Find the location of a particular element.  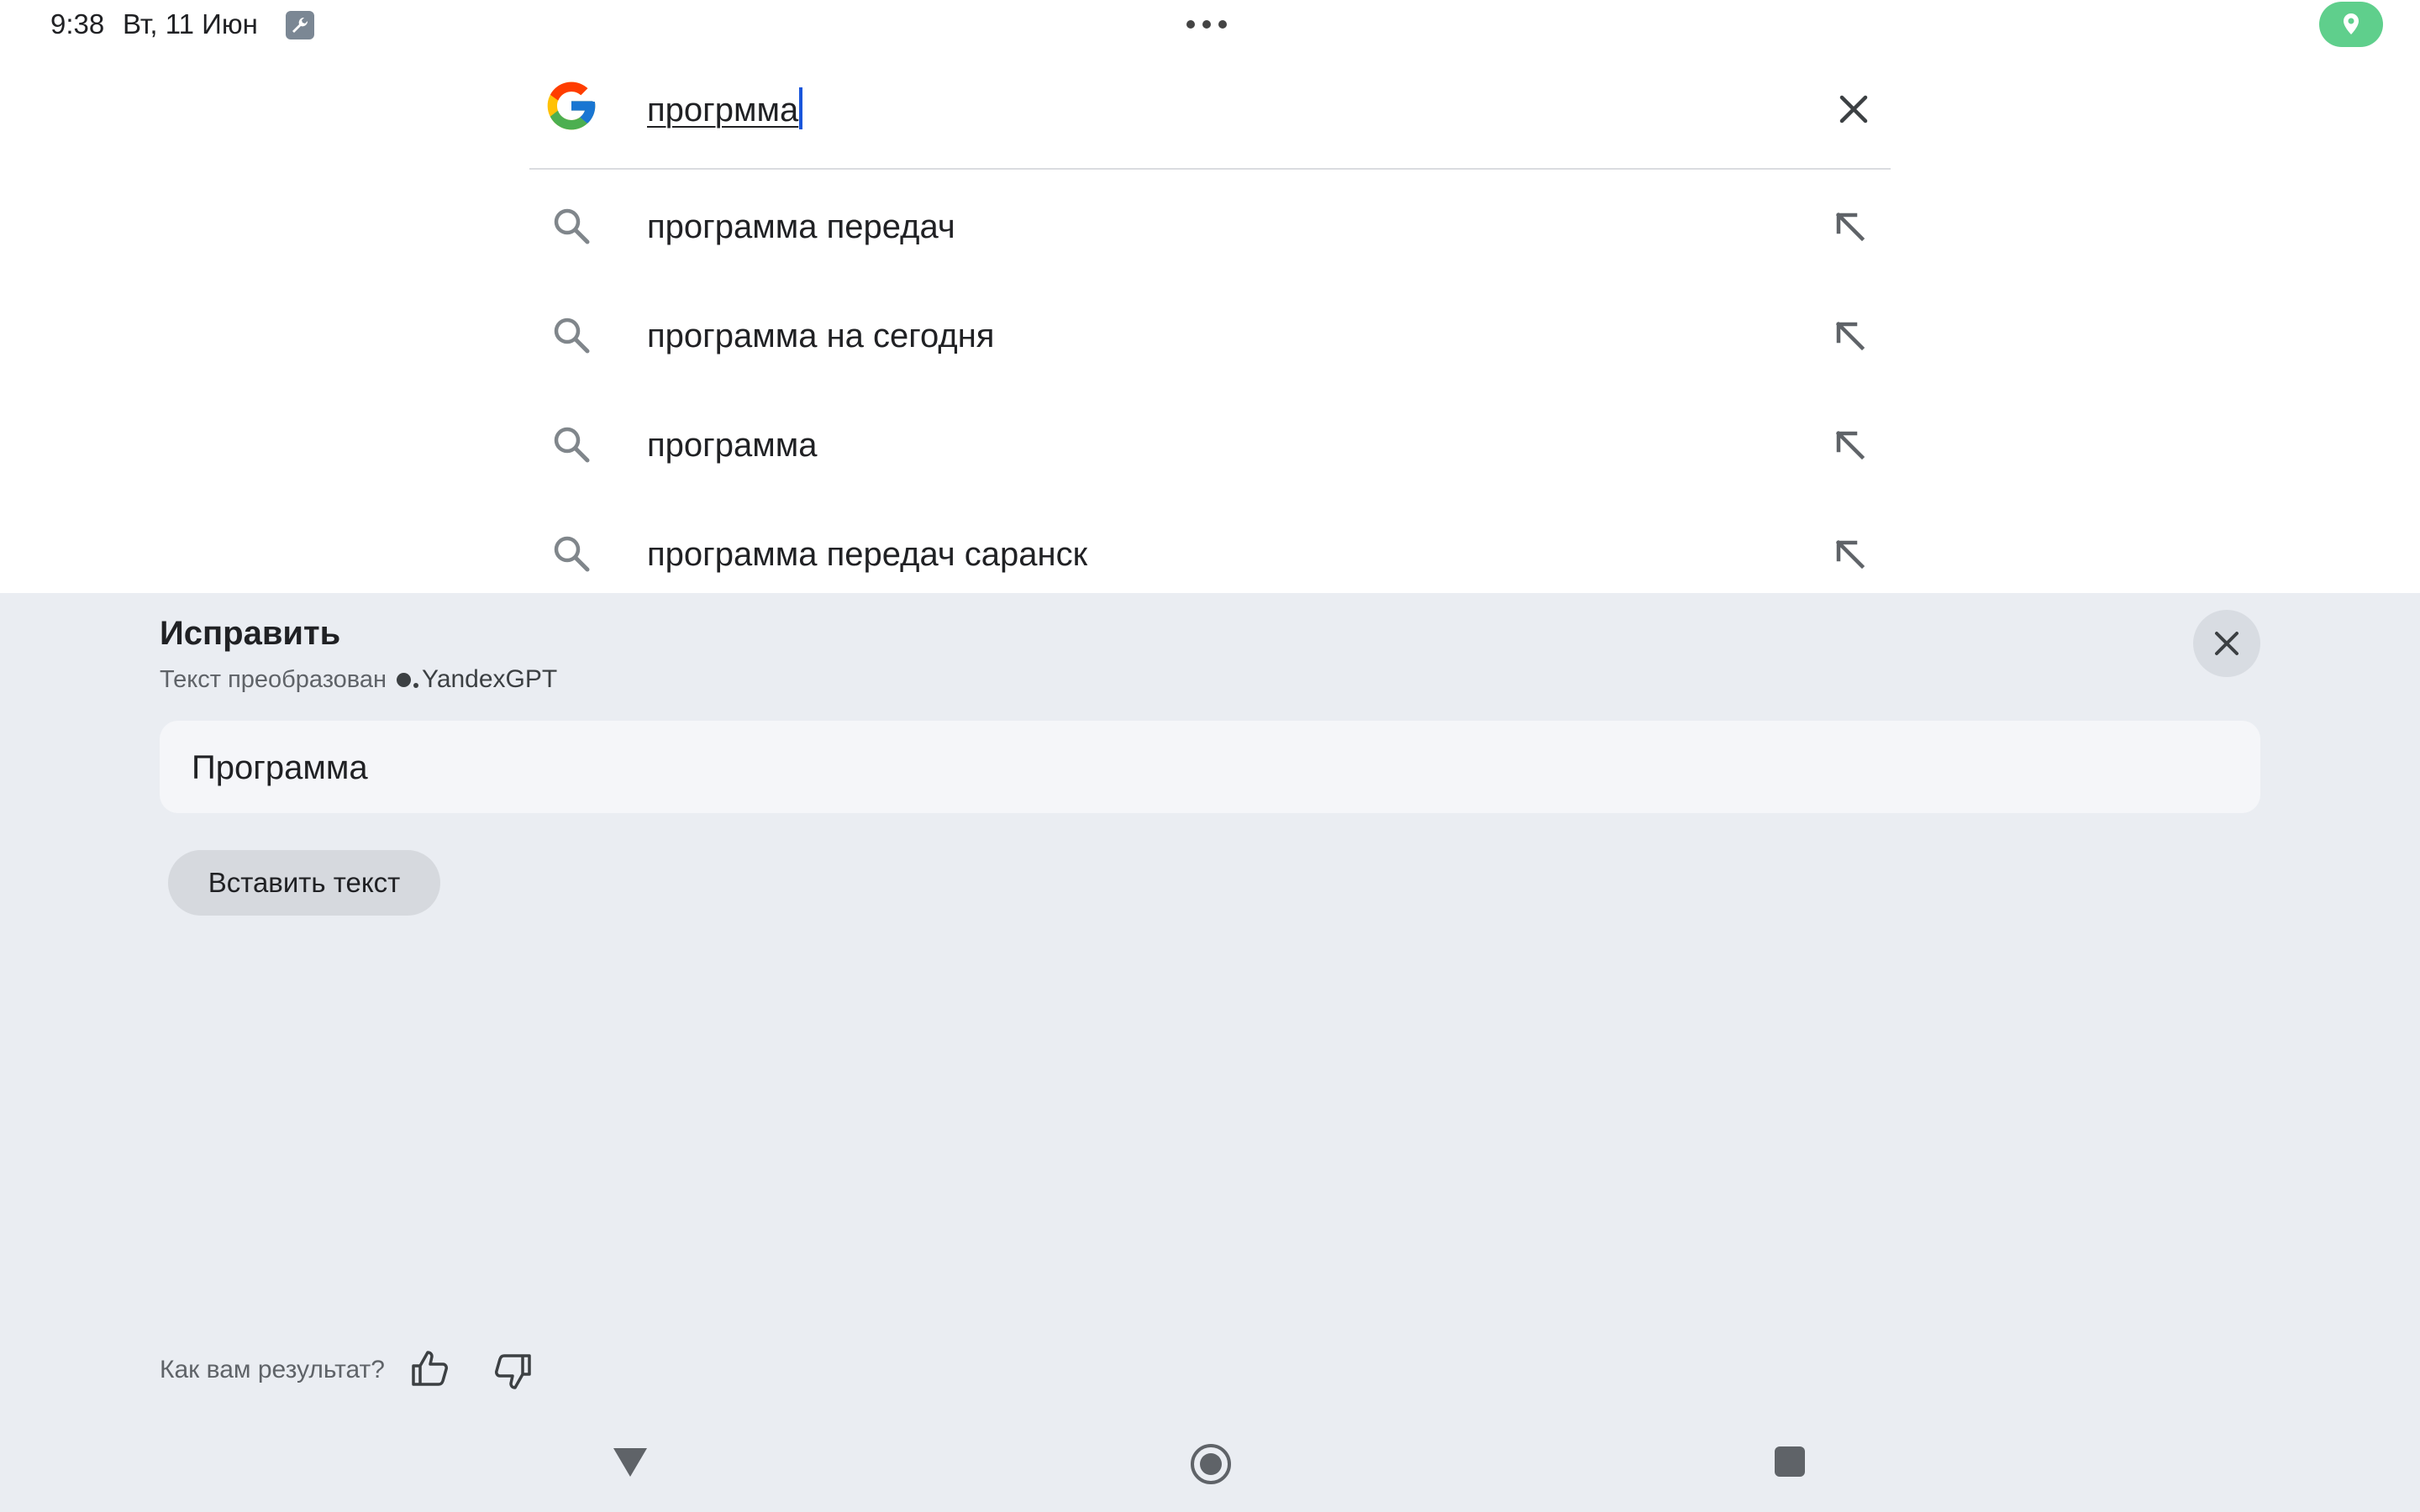

suggestion-text: программа передач is located at coordinates (801, 226).